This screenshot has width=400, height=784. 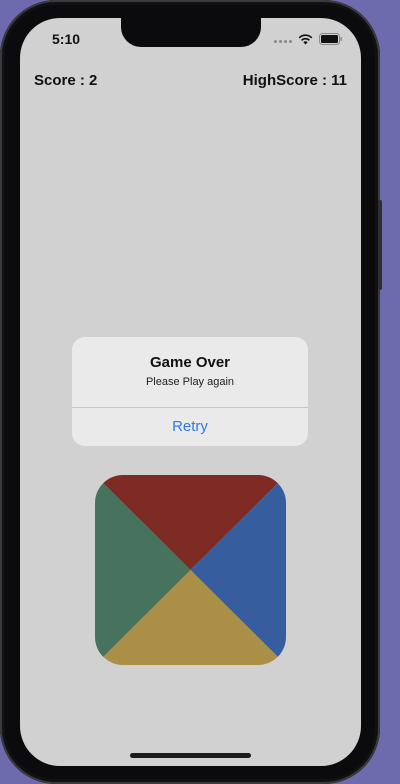 I want to click on home-indicator, so click(x=190, y=755).